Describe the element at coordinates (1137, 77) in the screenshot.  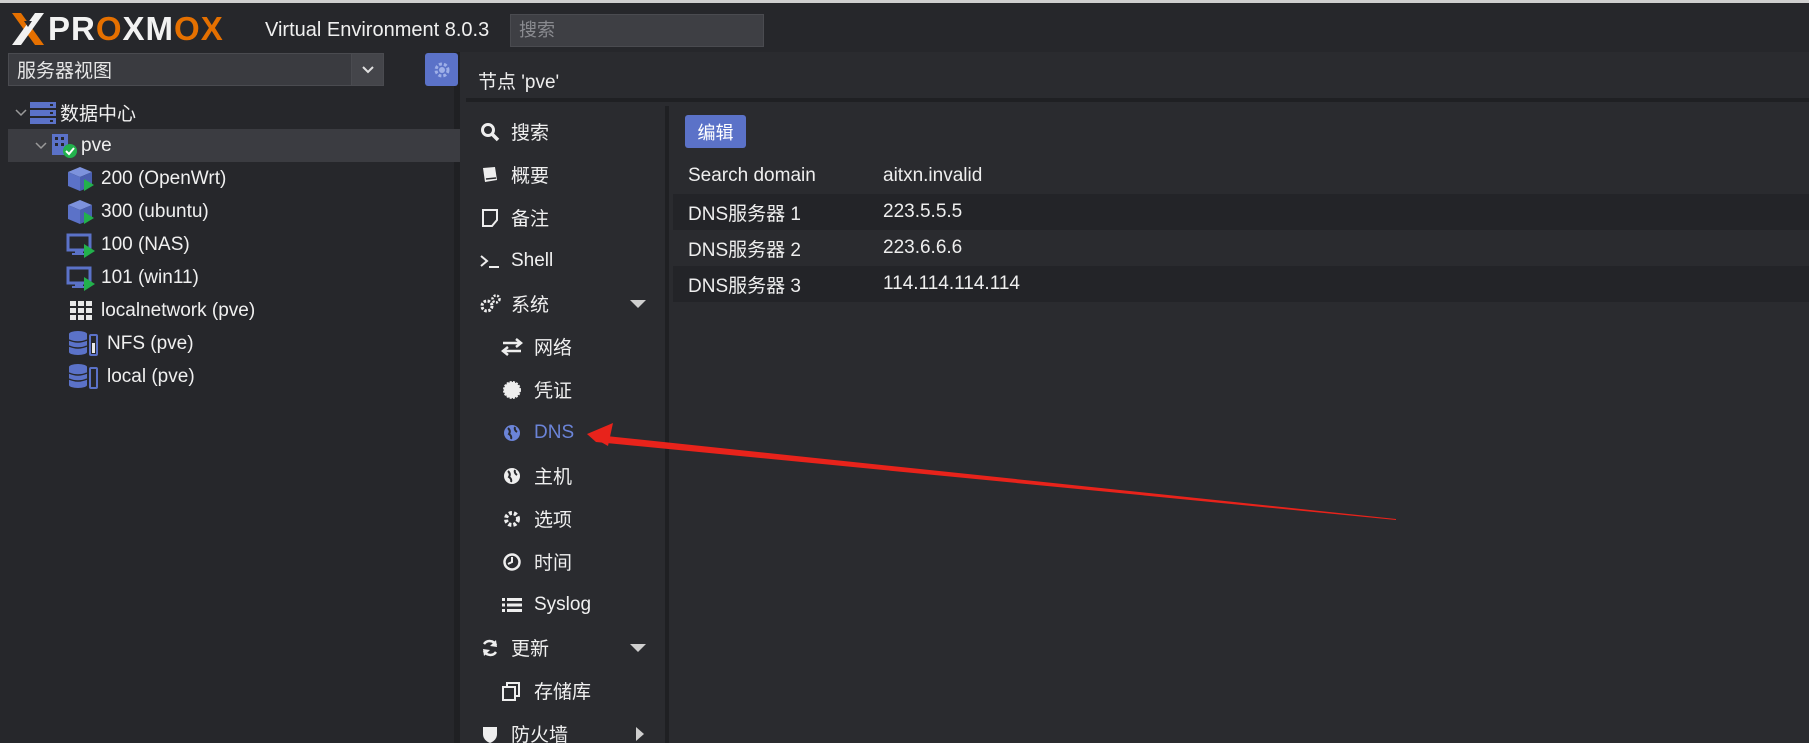
I see `content-header: 节点 'pve'` at that location.